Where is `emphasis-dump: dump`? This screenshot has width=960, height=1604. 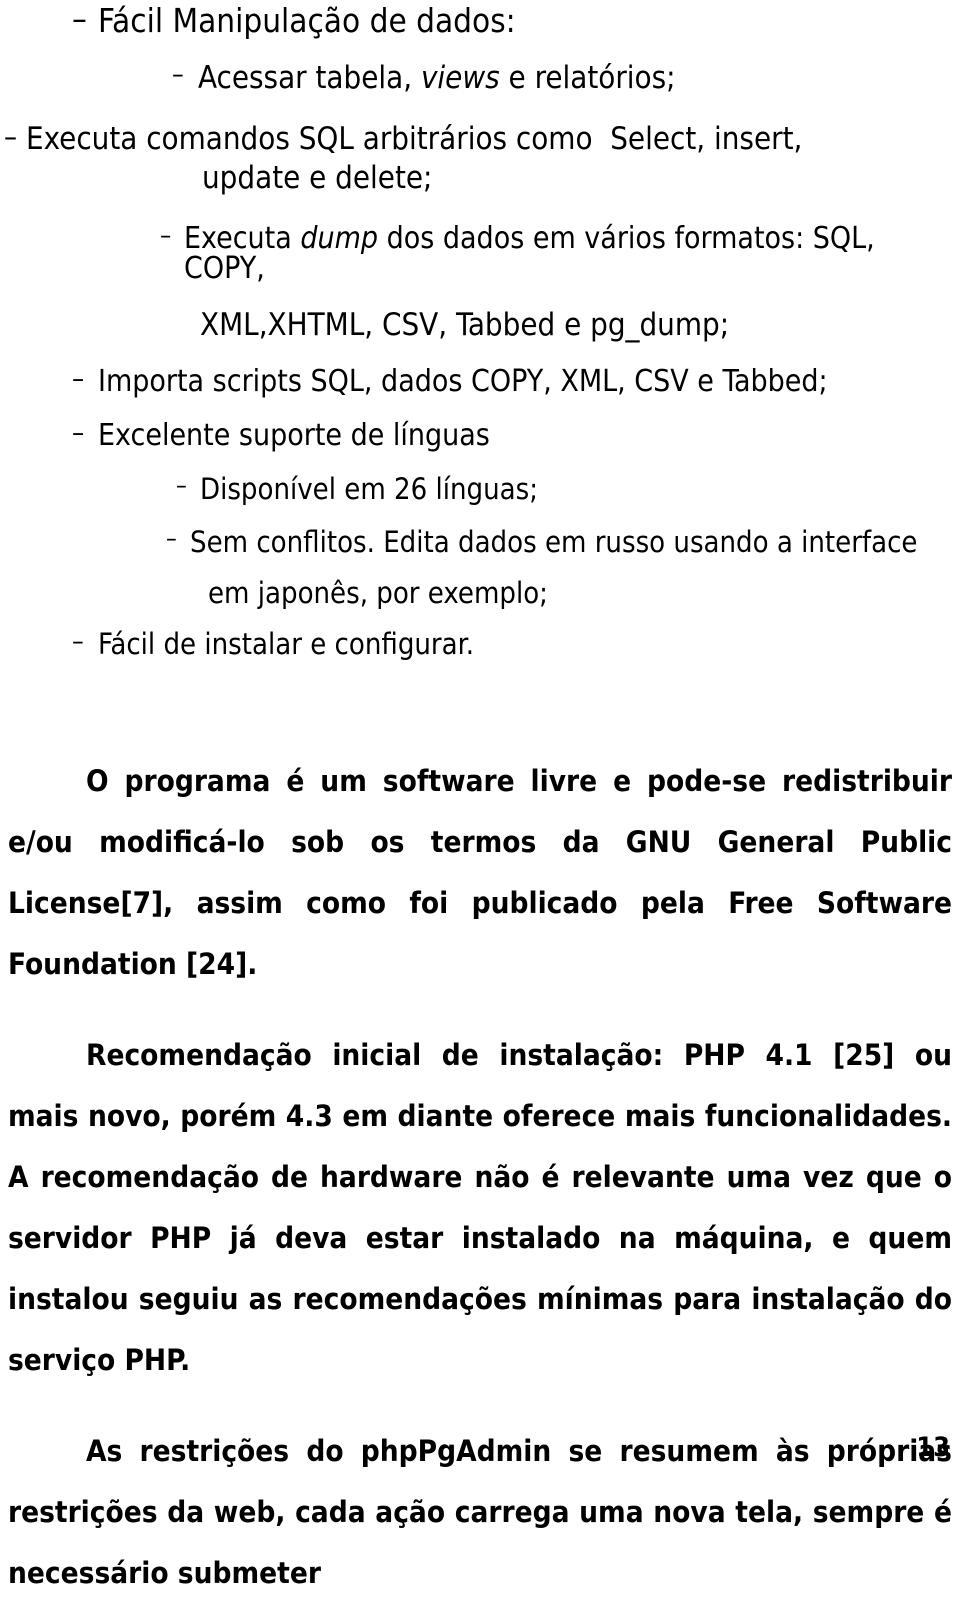 emphasis-dump: dump is located at coordinates (339, 238).